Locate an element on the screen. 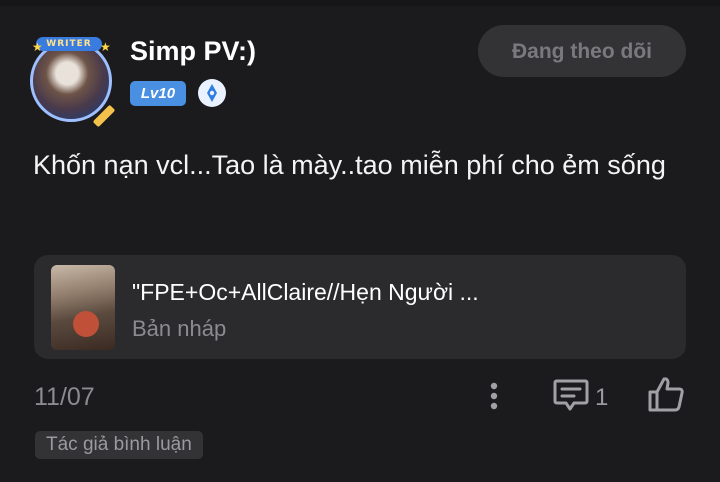  thumbs-up-icon is located at coordinates (666, 395).